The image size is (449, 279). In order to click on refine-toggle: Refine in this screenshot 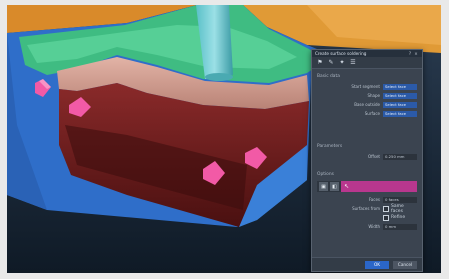, I will do `click(400, 217)`.